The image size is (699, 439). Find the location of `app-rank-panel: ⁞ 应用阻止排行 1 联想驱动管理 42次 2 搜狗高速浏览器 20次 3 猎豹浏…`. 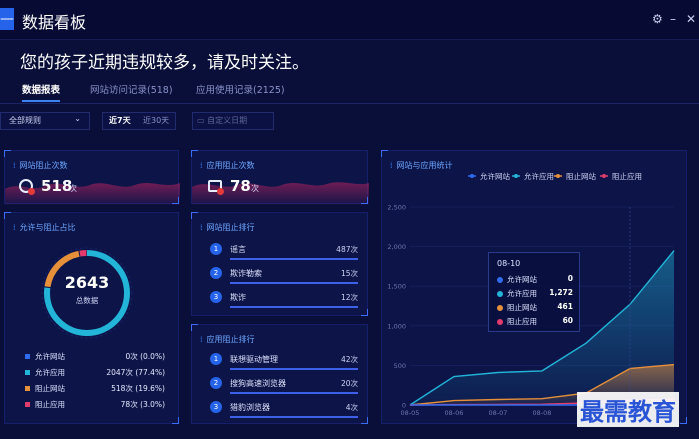

app-rank-panel: ⁞ 应用阻止排行 1 联想驱动管理 42次 2 搜狗高速浏览器 20次 3 猎豹浏… is located at coordinates (279, 374).